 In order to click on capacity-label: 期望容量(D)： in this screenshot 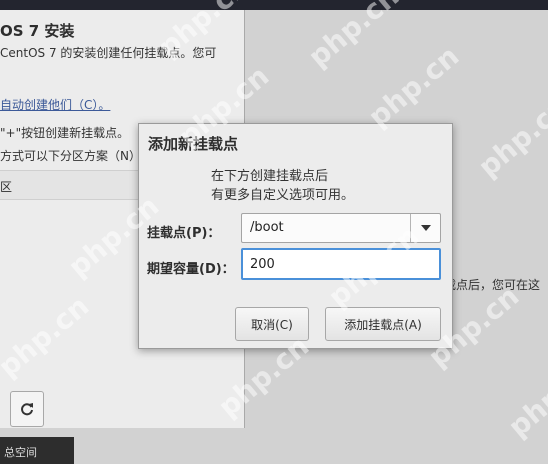, I will do `click(191, 269)`.